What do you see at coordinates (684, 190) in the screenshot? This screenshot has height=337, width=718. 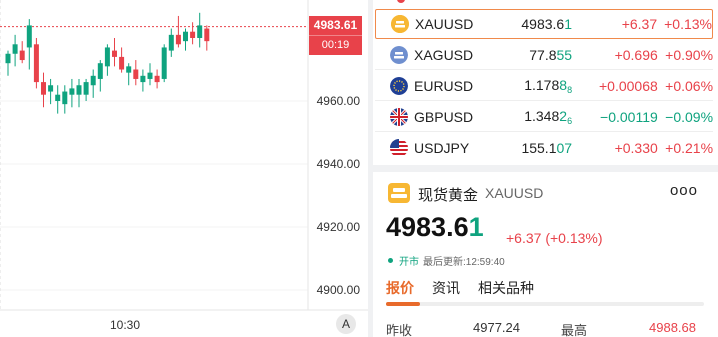 I see `more-options-icon: ooo` at bounding box center [684, 190].